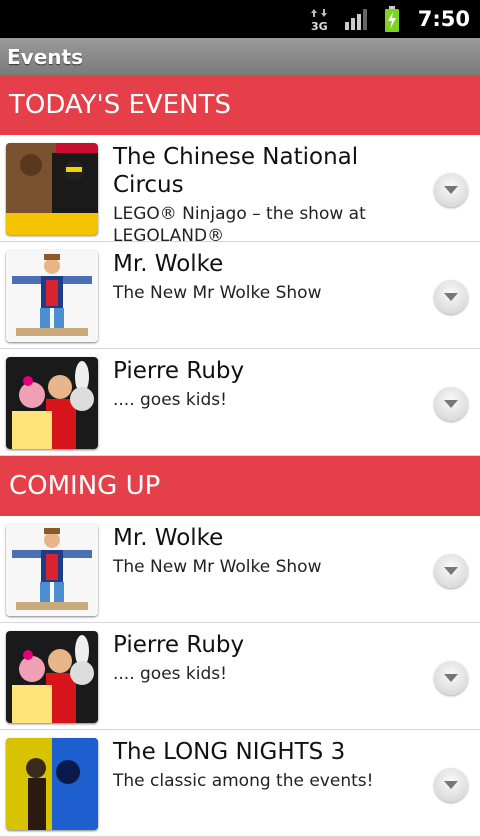  What do you see at coordinates (240, 19) in the screenshot?
I see `status-bar: 3G 7:50` at bounding box center [240, 19].